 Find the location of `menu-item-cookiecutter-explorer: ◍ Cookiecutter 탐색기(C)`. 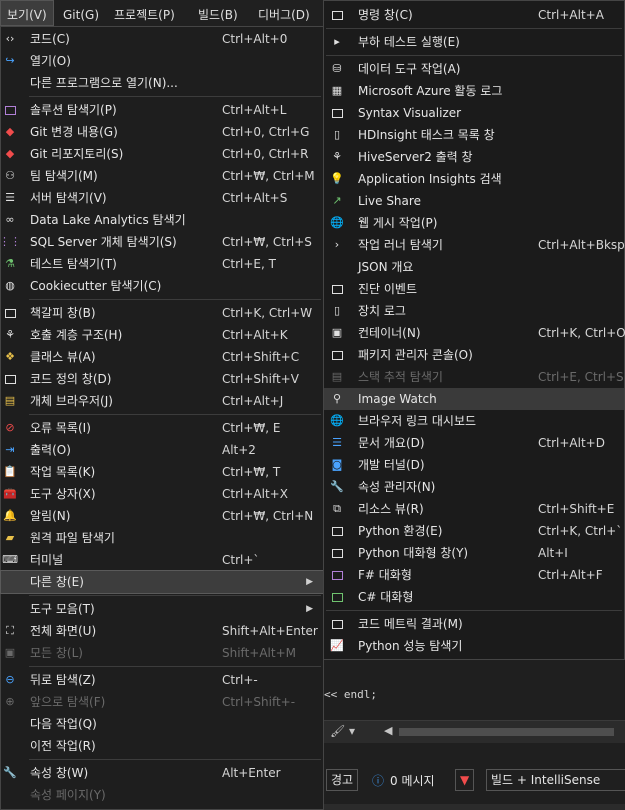

menu-item-cookiecutter-explorer: ◍ Cookiecutter 탐색기(C) is located at coordinates (162, 286).